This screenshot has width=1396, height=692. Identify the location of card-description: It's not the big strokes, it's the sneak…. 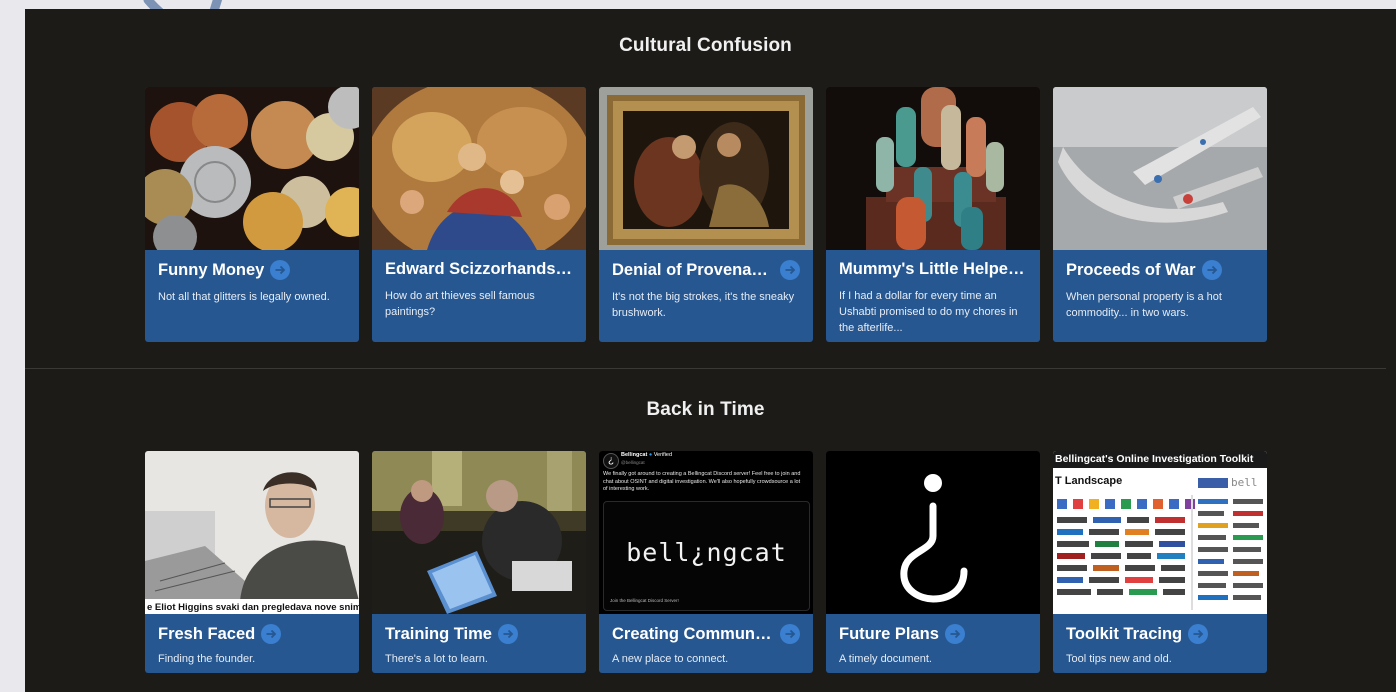
(703, 305).